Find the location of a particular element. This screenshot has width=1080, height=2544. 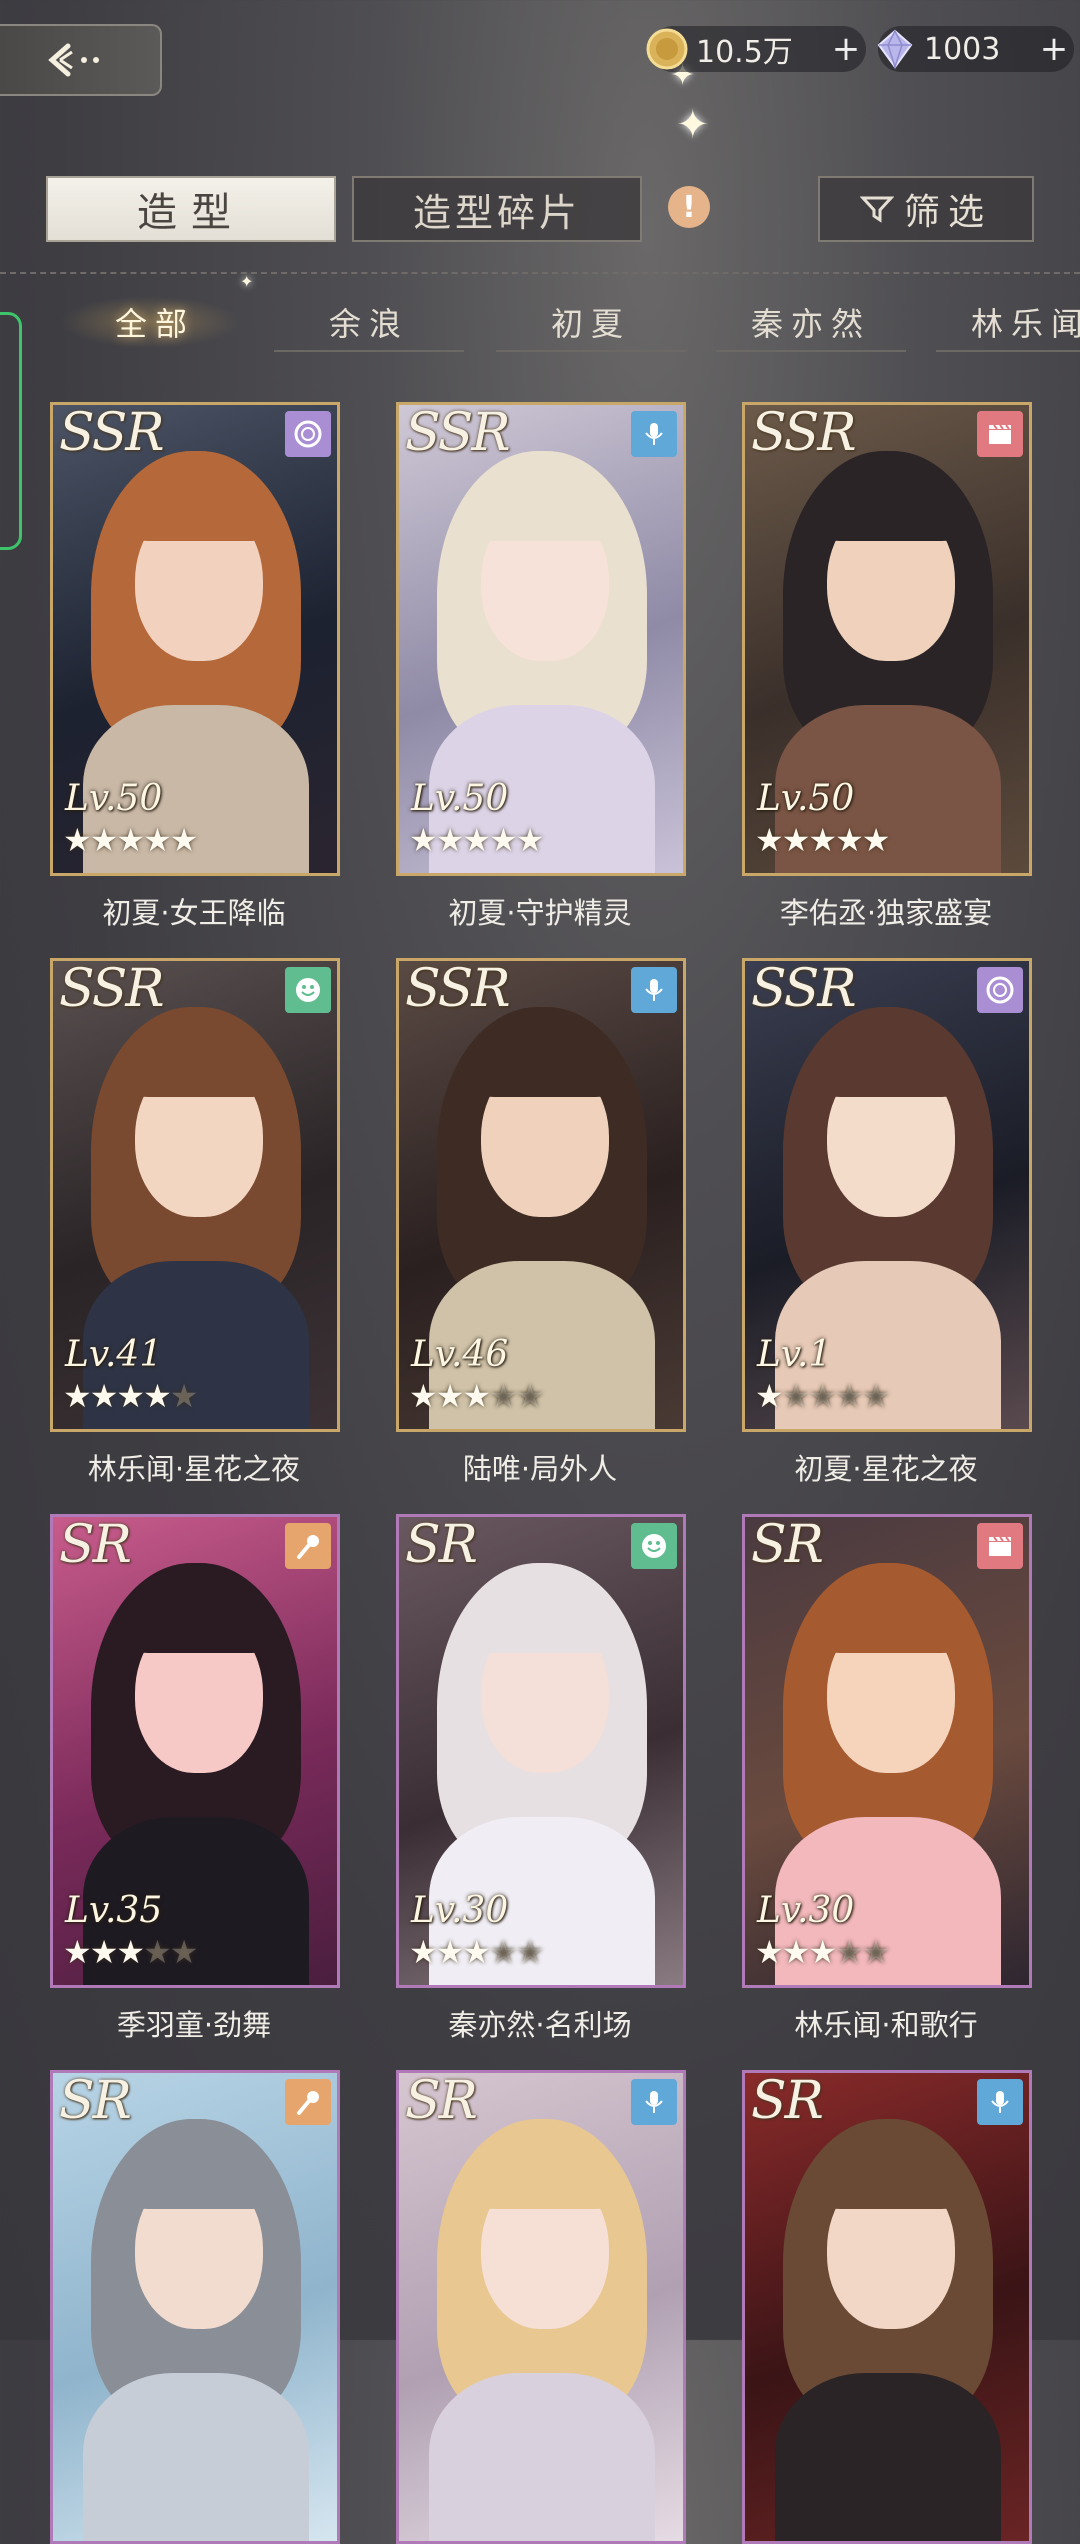

card-frame: SSR Lv.41 ★★★★★ is located at coordinates (195, 1195).